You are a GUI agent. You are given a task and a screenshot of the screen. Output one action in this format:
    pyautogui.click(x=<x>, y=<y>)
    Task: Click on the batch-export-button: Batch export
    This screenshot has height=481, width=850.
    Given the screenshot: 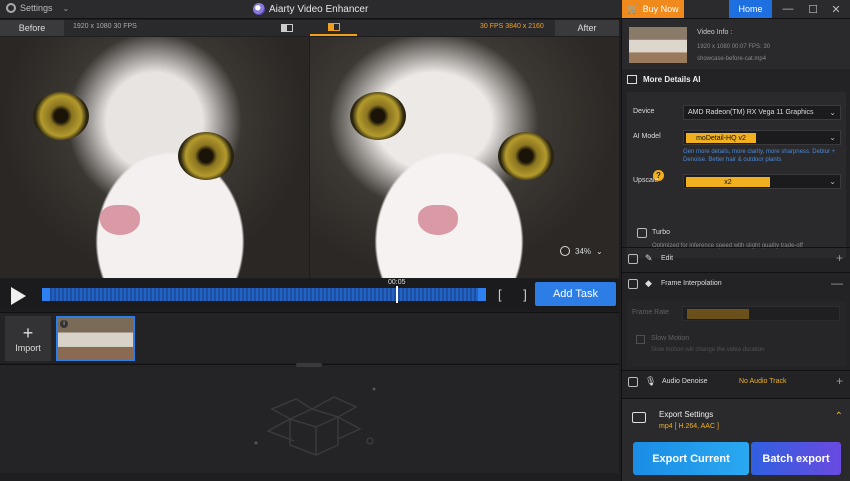 What is the action you would take?
    pyautogui.click(x=796, y=458)
    